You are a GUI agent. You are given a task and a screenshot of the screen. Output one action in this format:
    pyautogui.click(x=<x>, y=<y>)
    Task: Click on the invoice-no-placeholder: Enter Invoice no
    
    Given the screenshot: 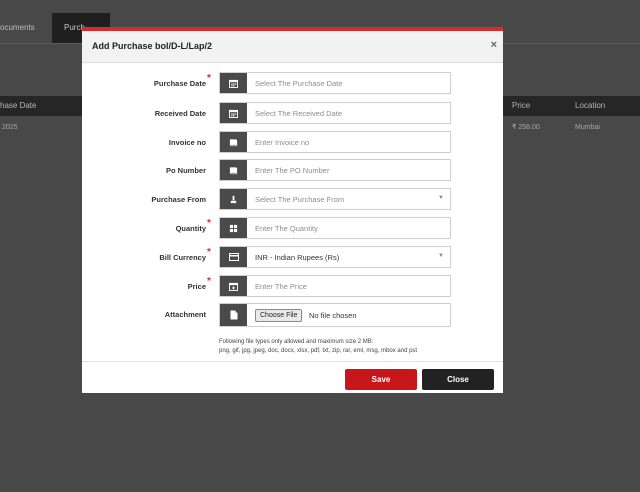 What is the action you would take?
    pyautogui.click(x=282, y=142)
    